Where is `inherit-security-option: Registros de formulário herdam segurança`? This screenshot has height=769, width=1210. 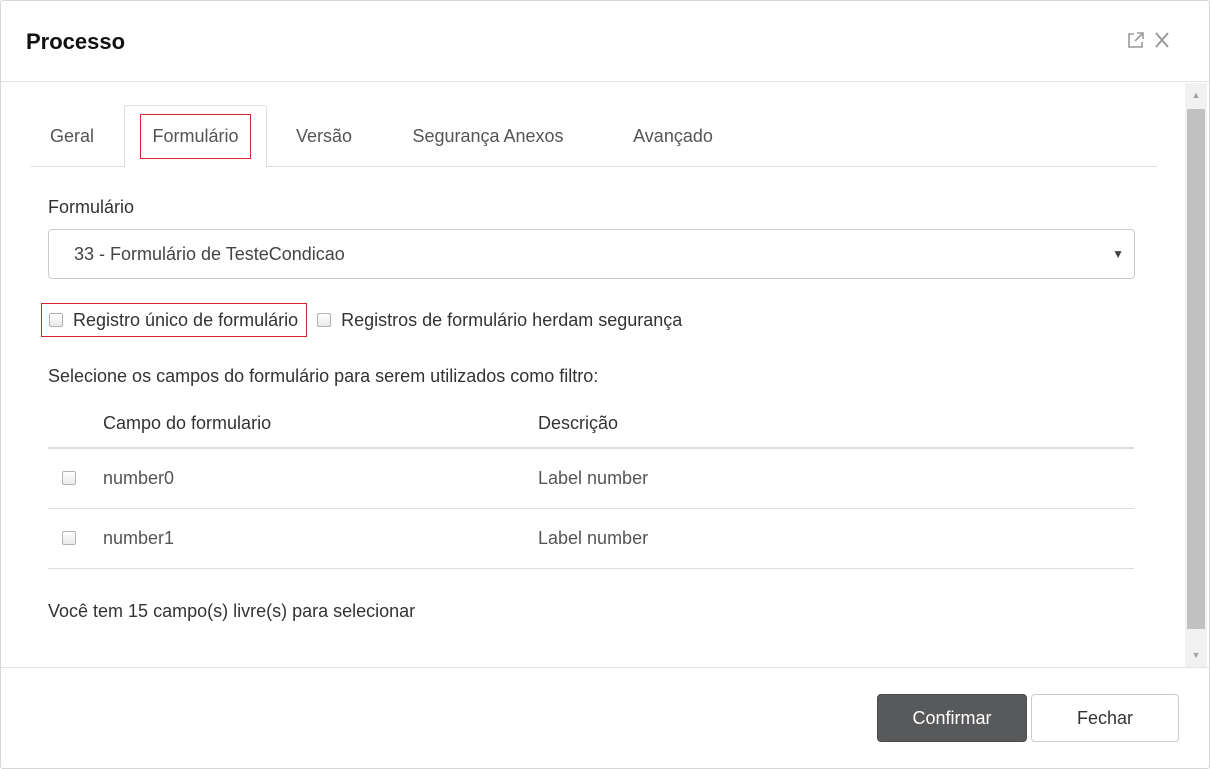 inherit-security-option: Registros de formulário herdam segurança is located at coordinates (499, 320).